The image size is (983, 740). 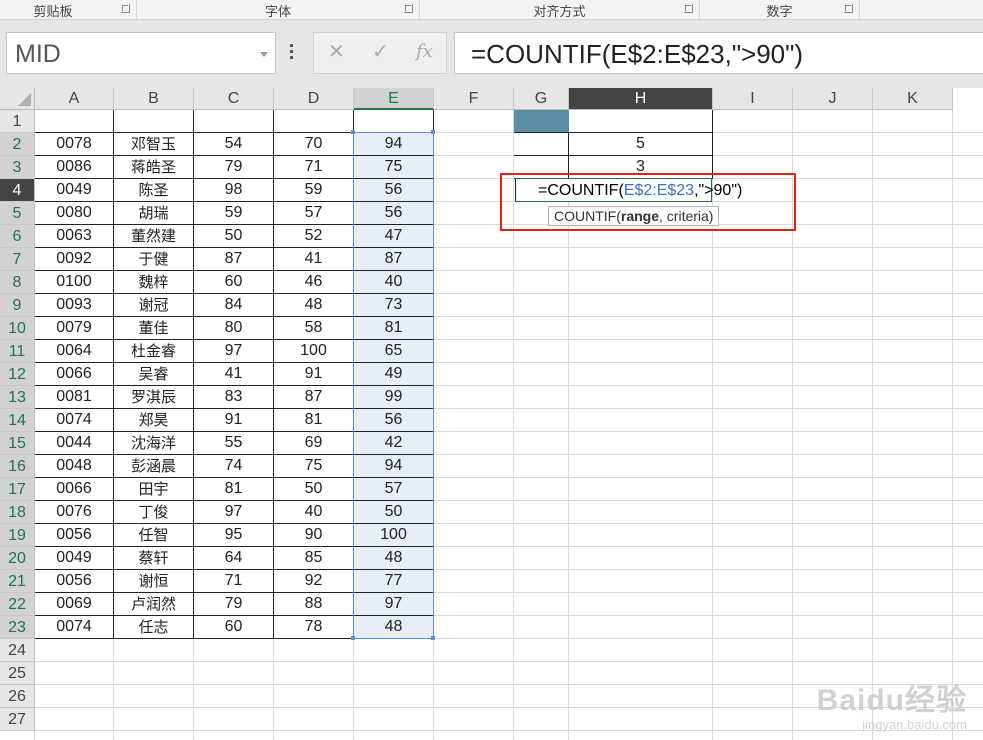 What do you see at coordinates (17, 512) in the screenshot?
I see `row-header-18: 18` at bounding box center [17, 512].